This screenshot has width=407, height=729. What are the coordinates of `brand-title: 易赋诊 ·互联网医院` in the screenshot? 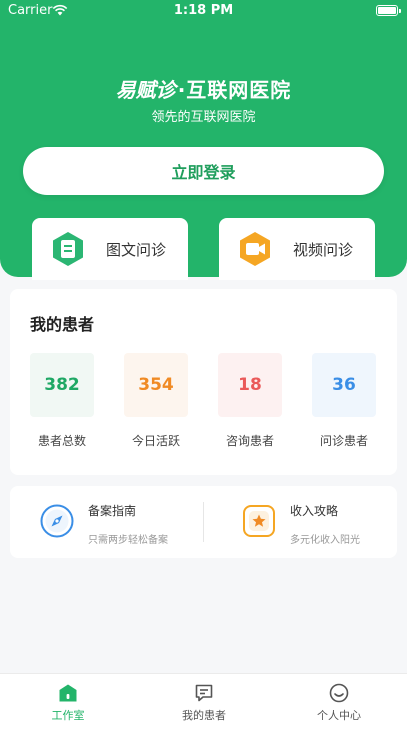 It's located at (203, 88).